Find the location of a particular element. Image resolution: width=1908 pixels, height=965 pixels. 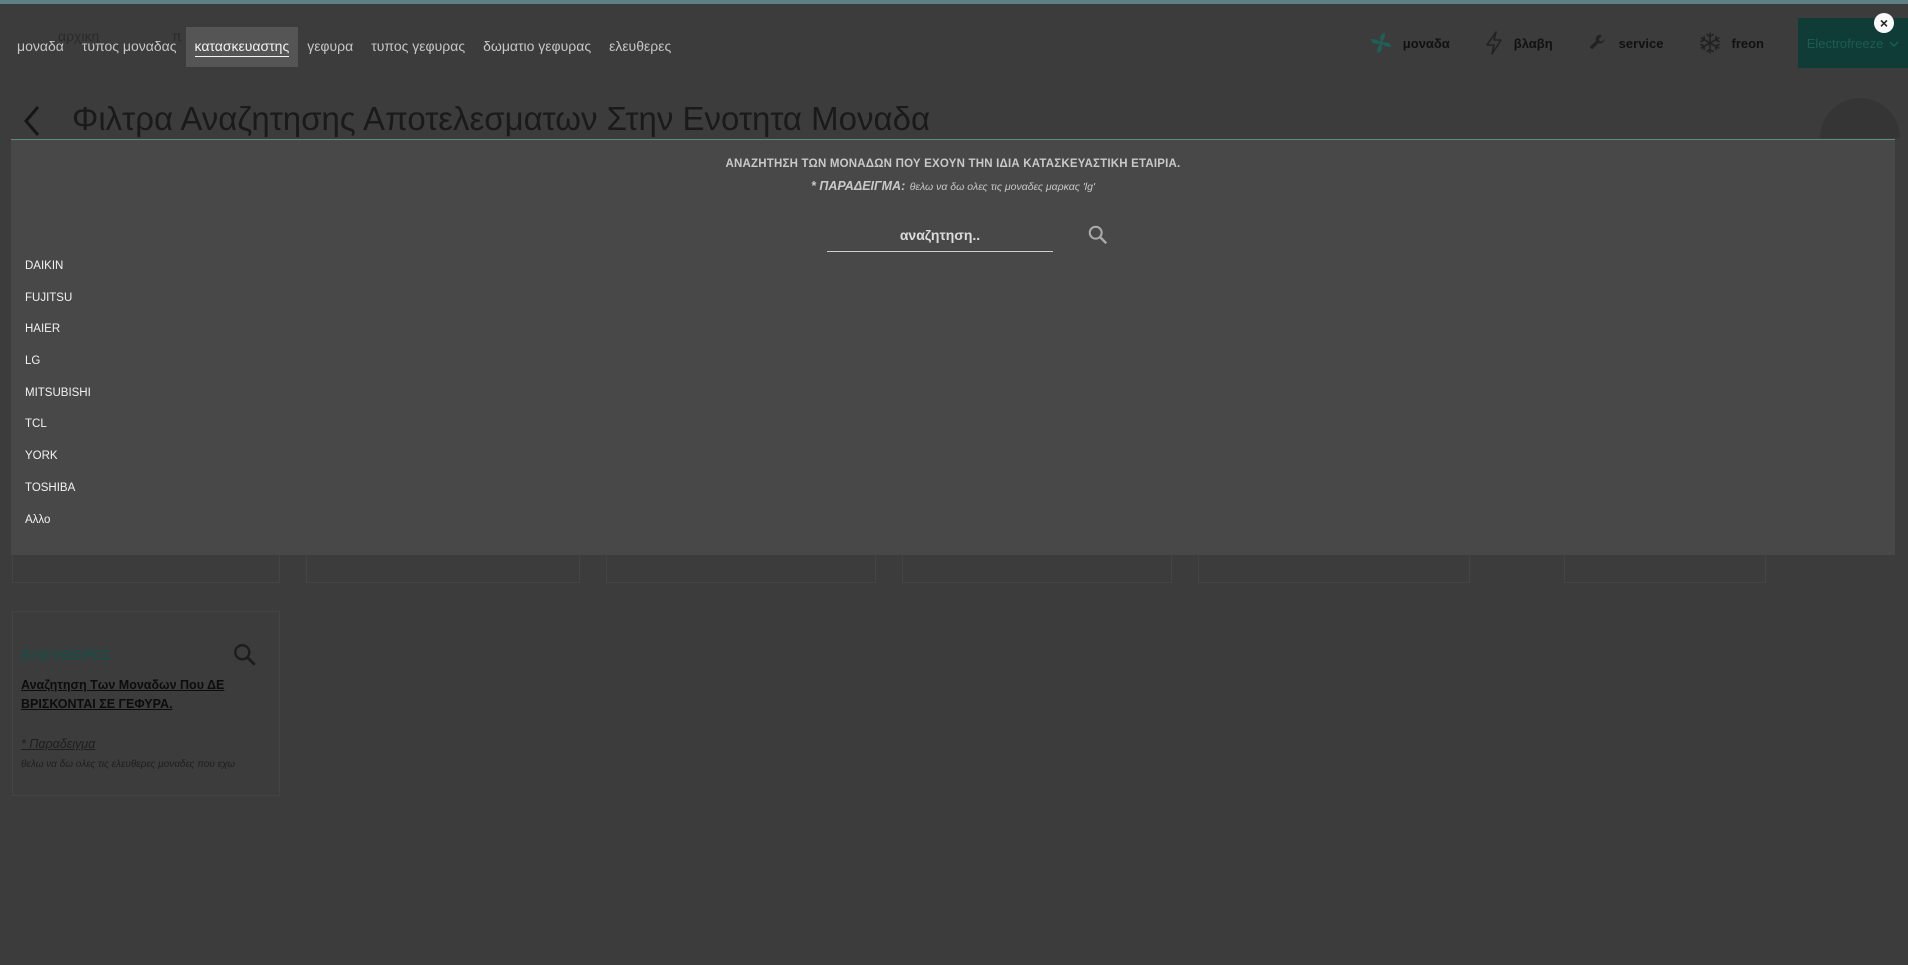

list-item: HAIER is located at coordinates (58, 330).